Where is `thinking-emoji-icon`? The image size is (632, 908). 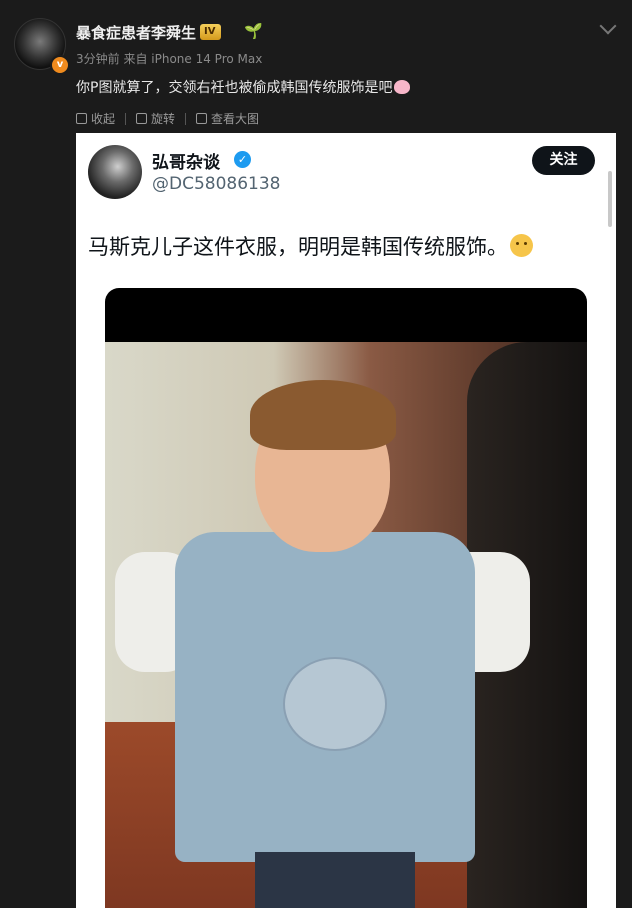 thinking-emoji-icon is located at coordinates (521, 245).